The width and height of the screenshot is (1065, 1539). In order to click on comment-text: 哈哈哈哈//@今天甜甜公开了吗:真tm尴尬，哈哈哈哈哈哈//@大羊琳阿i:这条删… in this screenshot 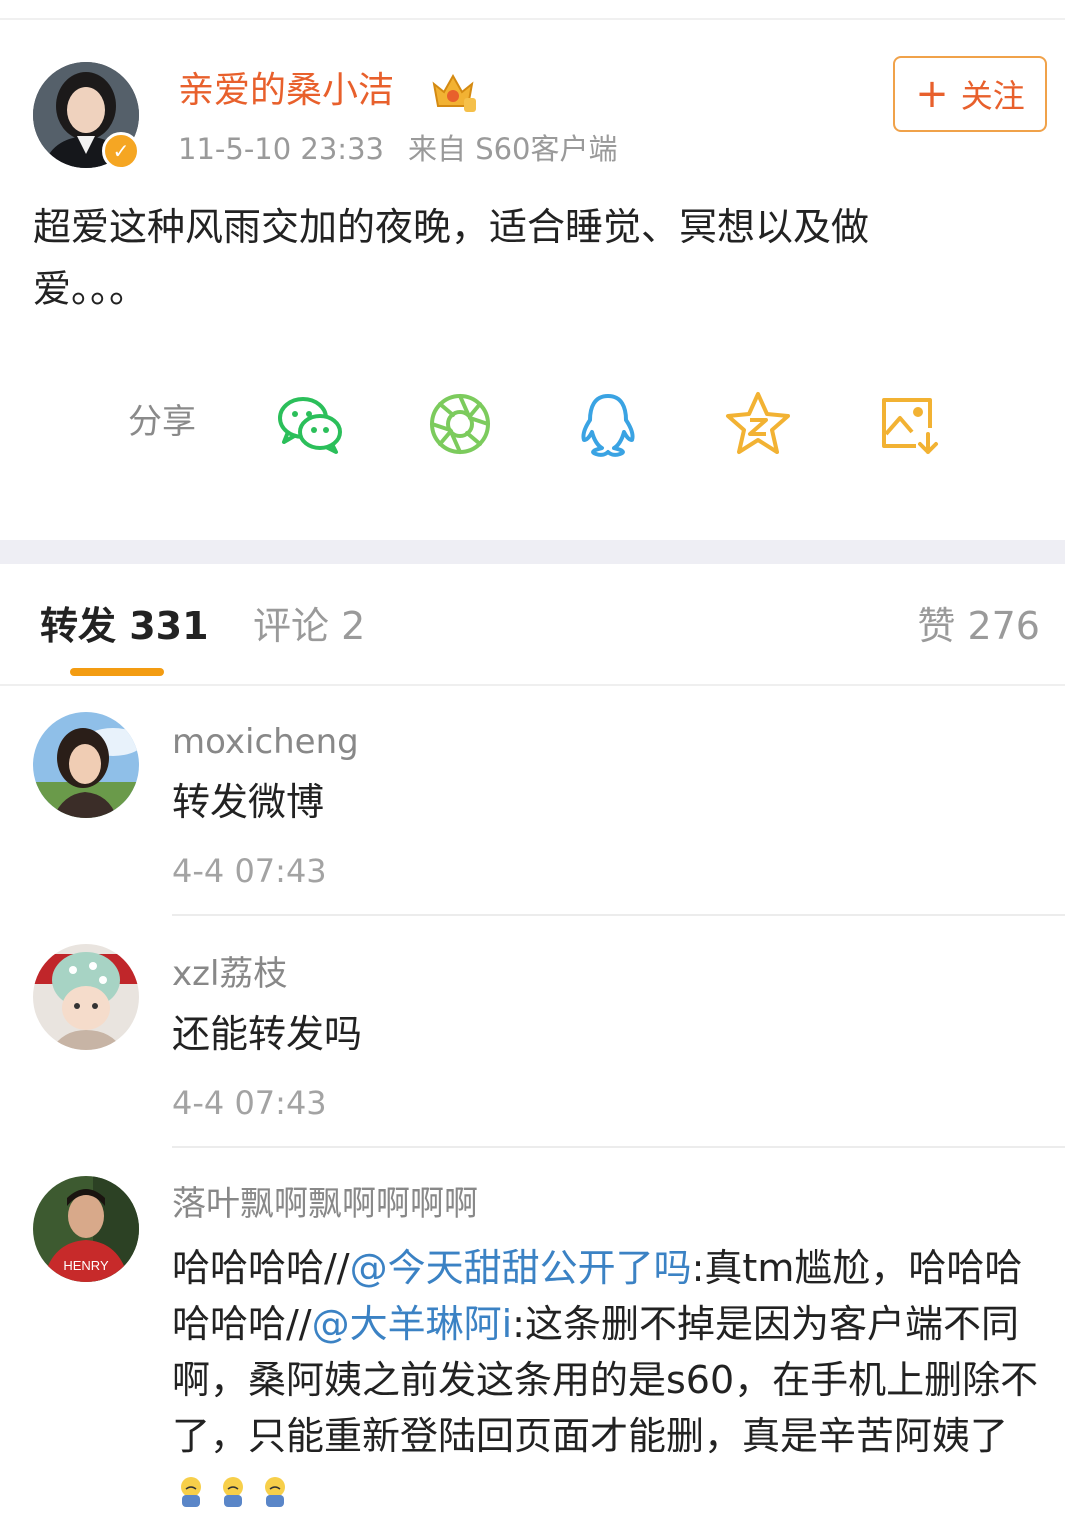, I will do `click(609, 1380)`.